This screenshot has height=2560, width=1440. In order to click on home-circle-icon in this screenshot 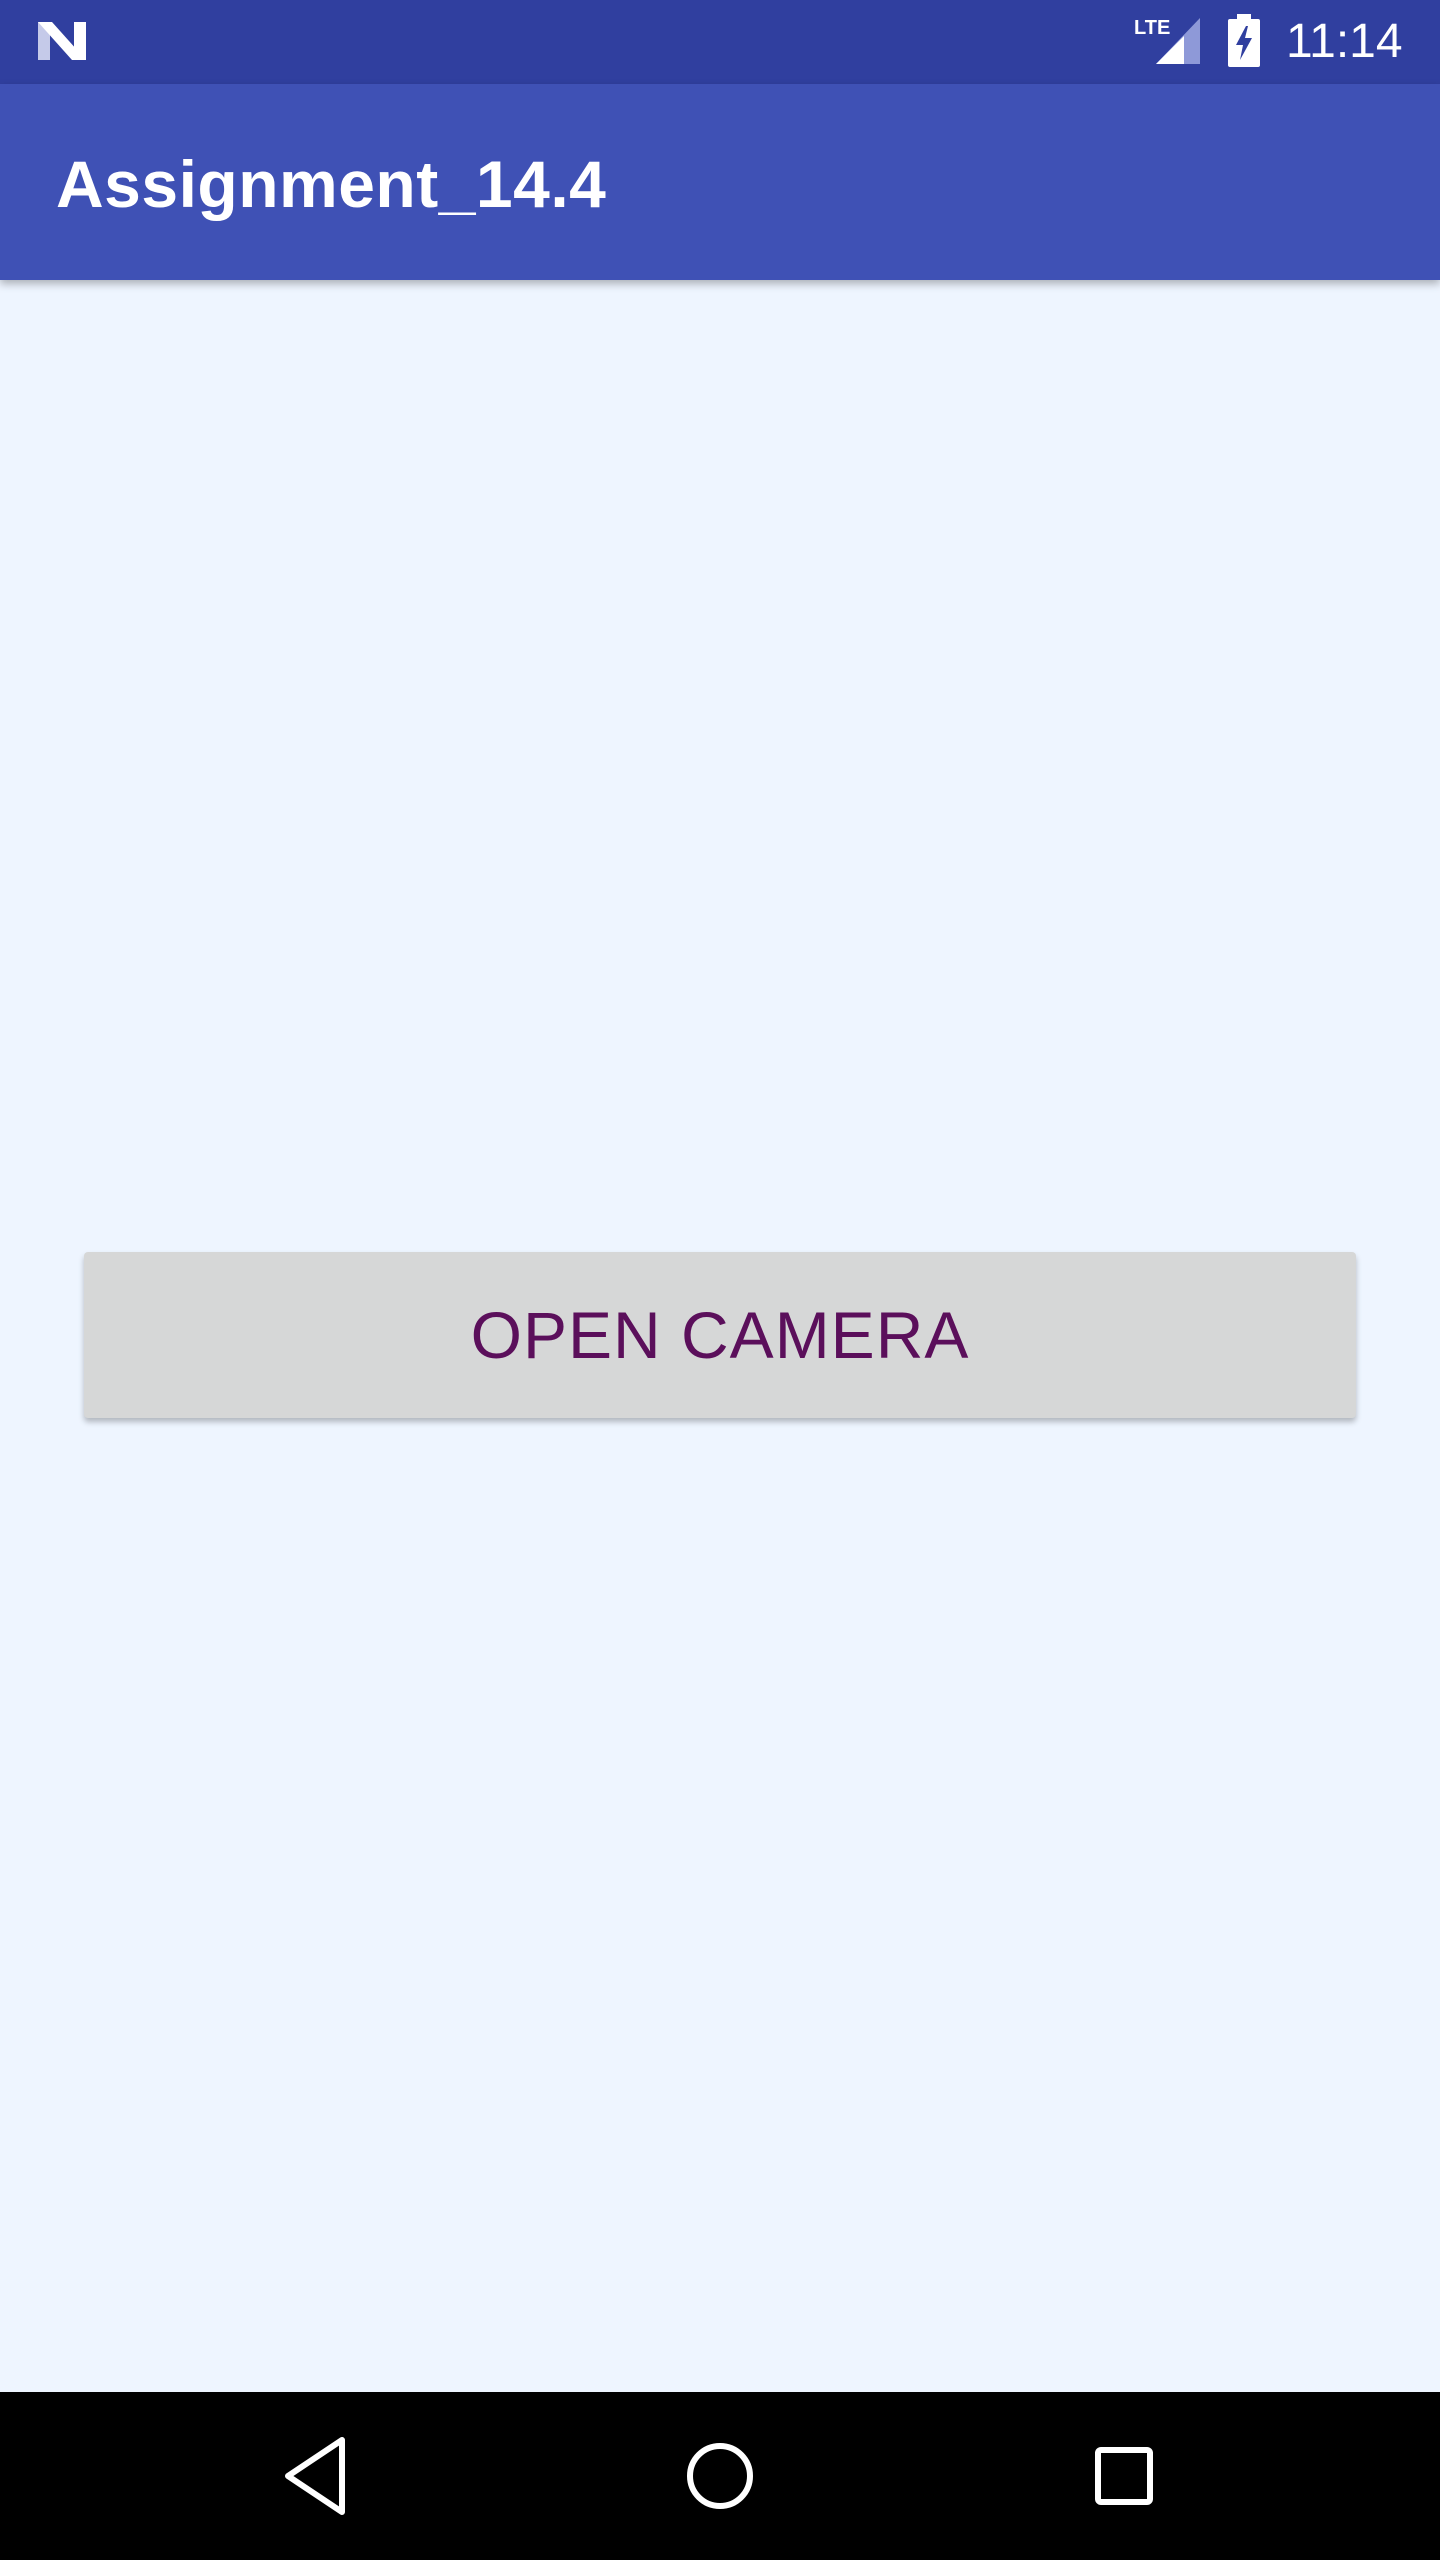, I will do `click(720, 2476)`.